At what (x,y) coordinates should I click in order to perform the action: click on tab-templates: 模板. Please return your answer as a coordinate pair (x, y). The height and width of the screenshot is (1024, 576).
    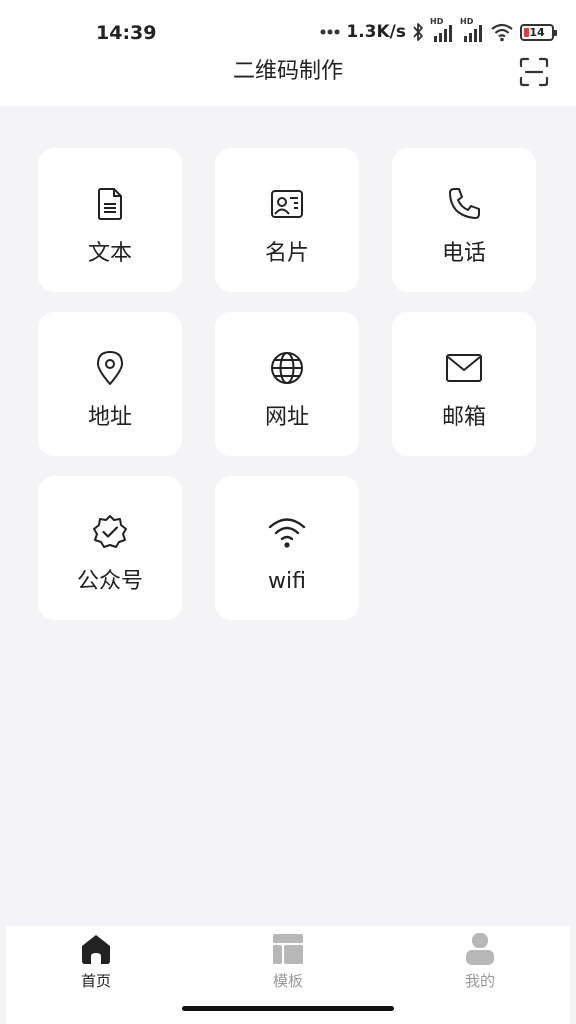
    Looking at the image, I should click on (288, 967).